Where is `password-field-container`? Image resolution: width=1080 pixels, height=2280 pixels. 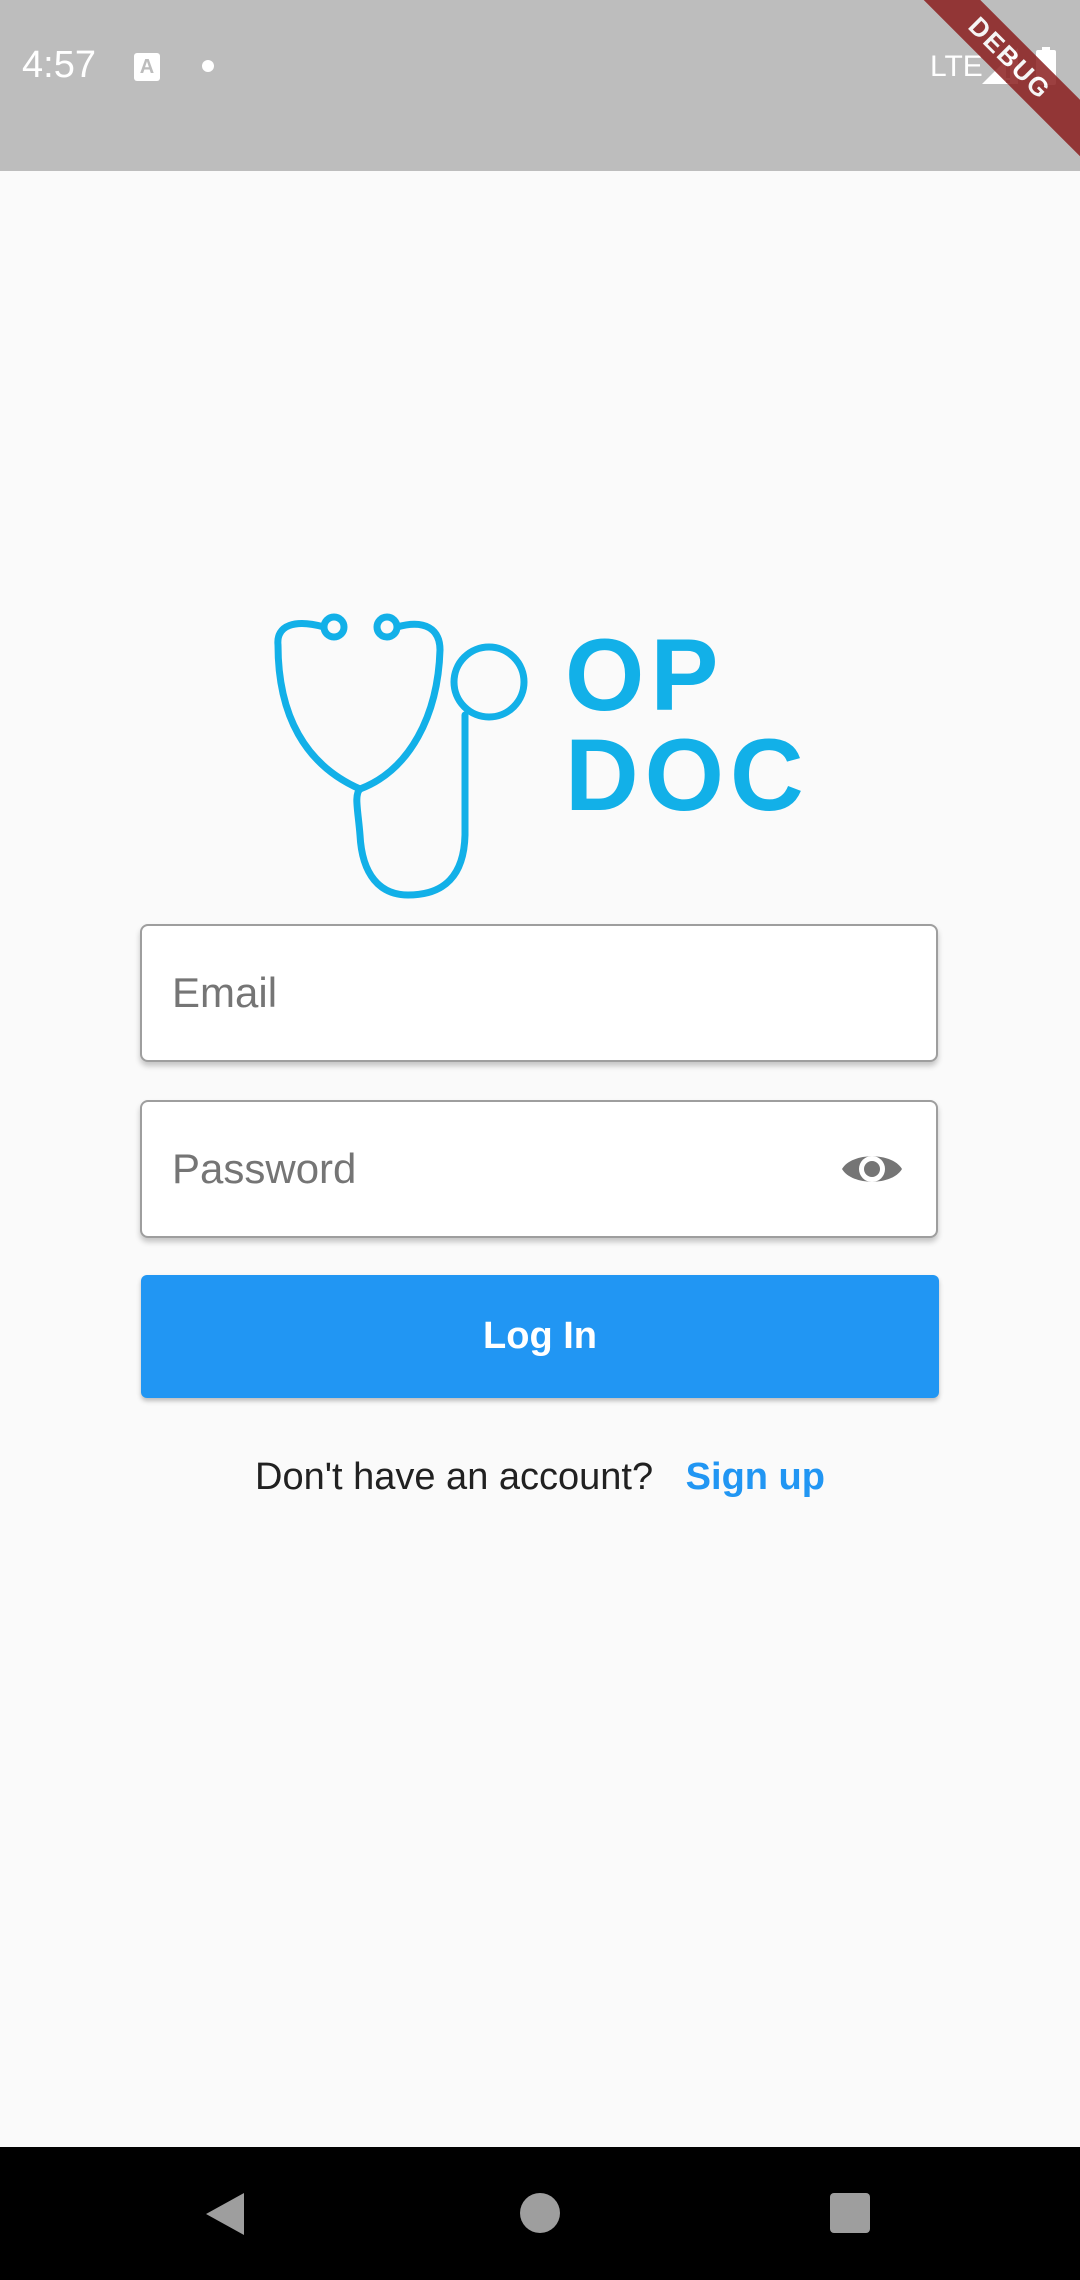
password-field-container is located at coordinates (539, 1169).